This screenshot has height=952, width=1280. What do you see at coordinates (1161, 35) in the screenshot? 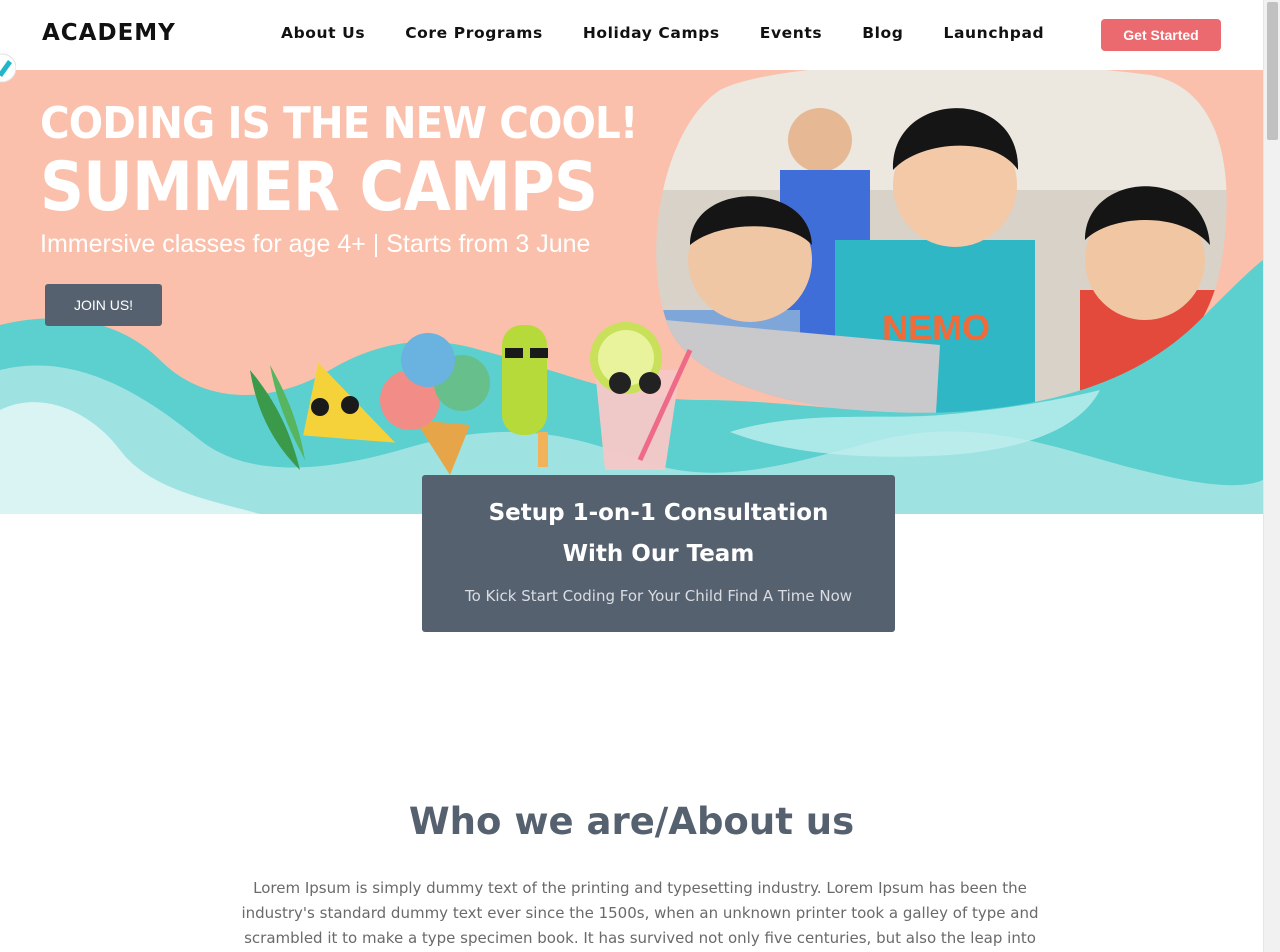
I see `get-started-button: Get Started` at bounding box center [1161, 35].